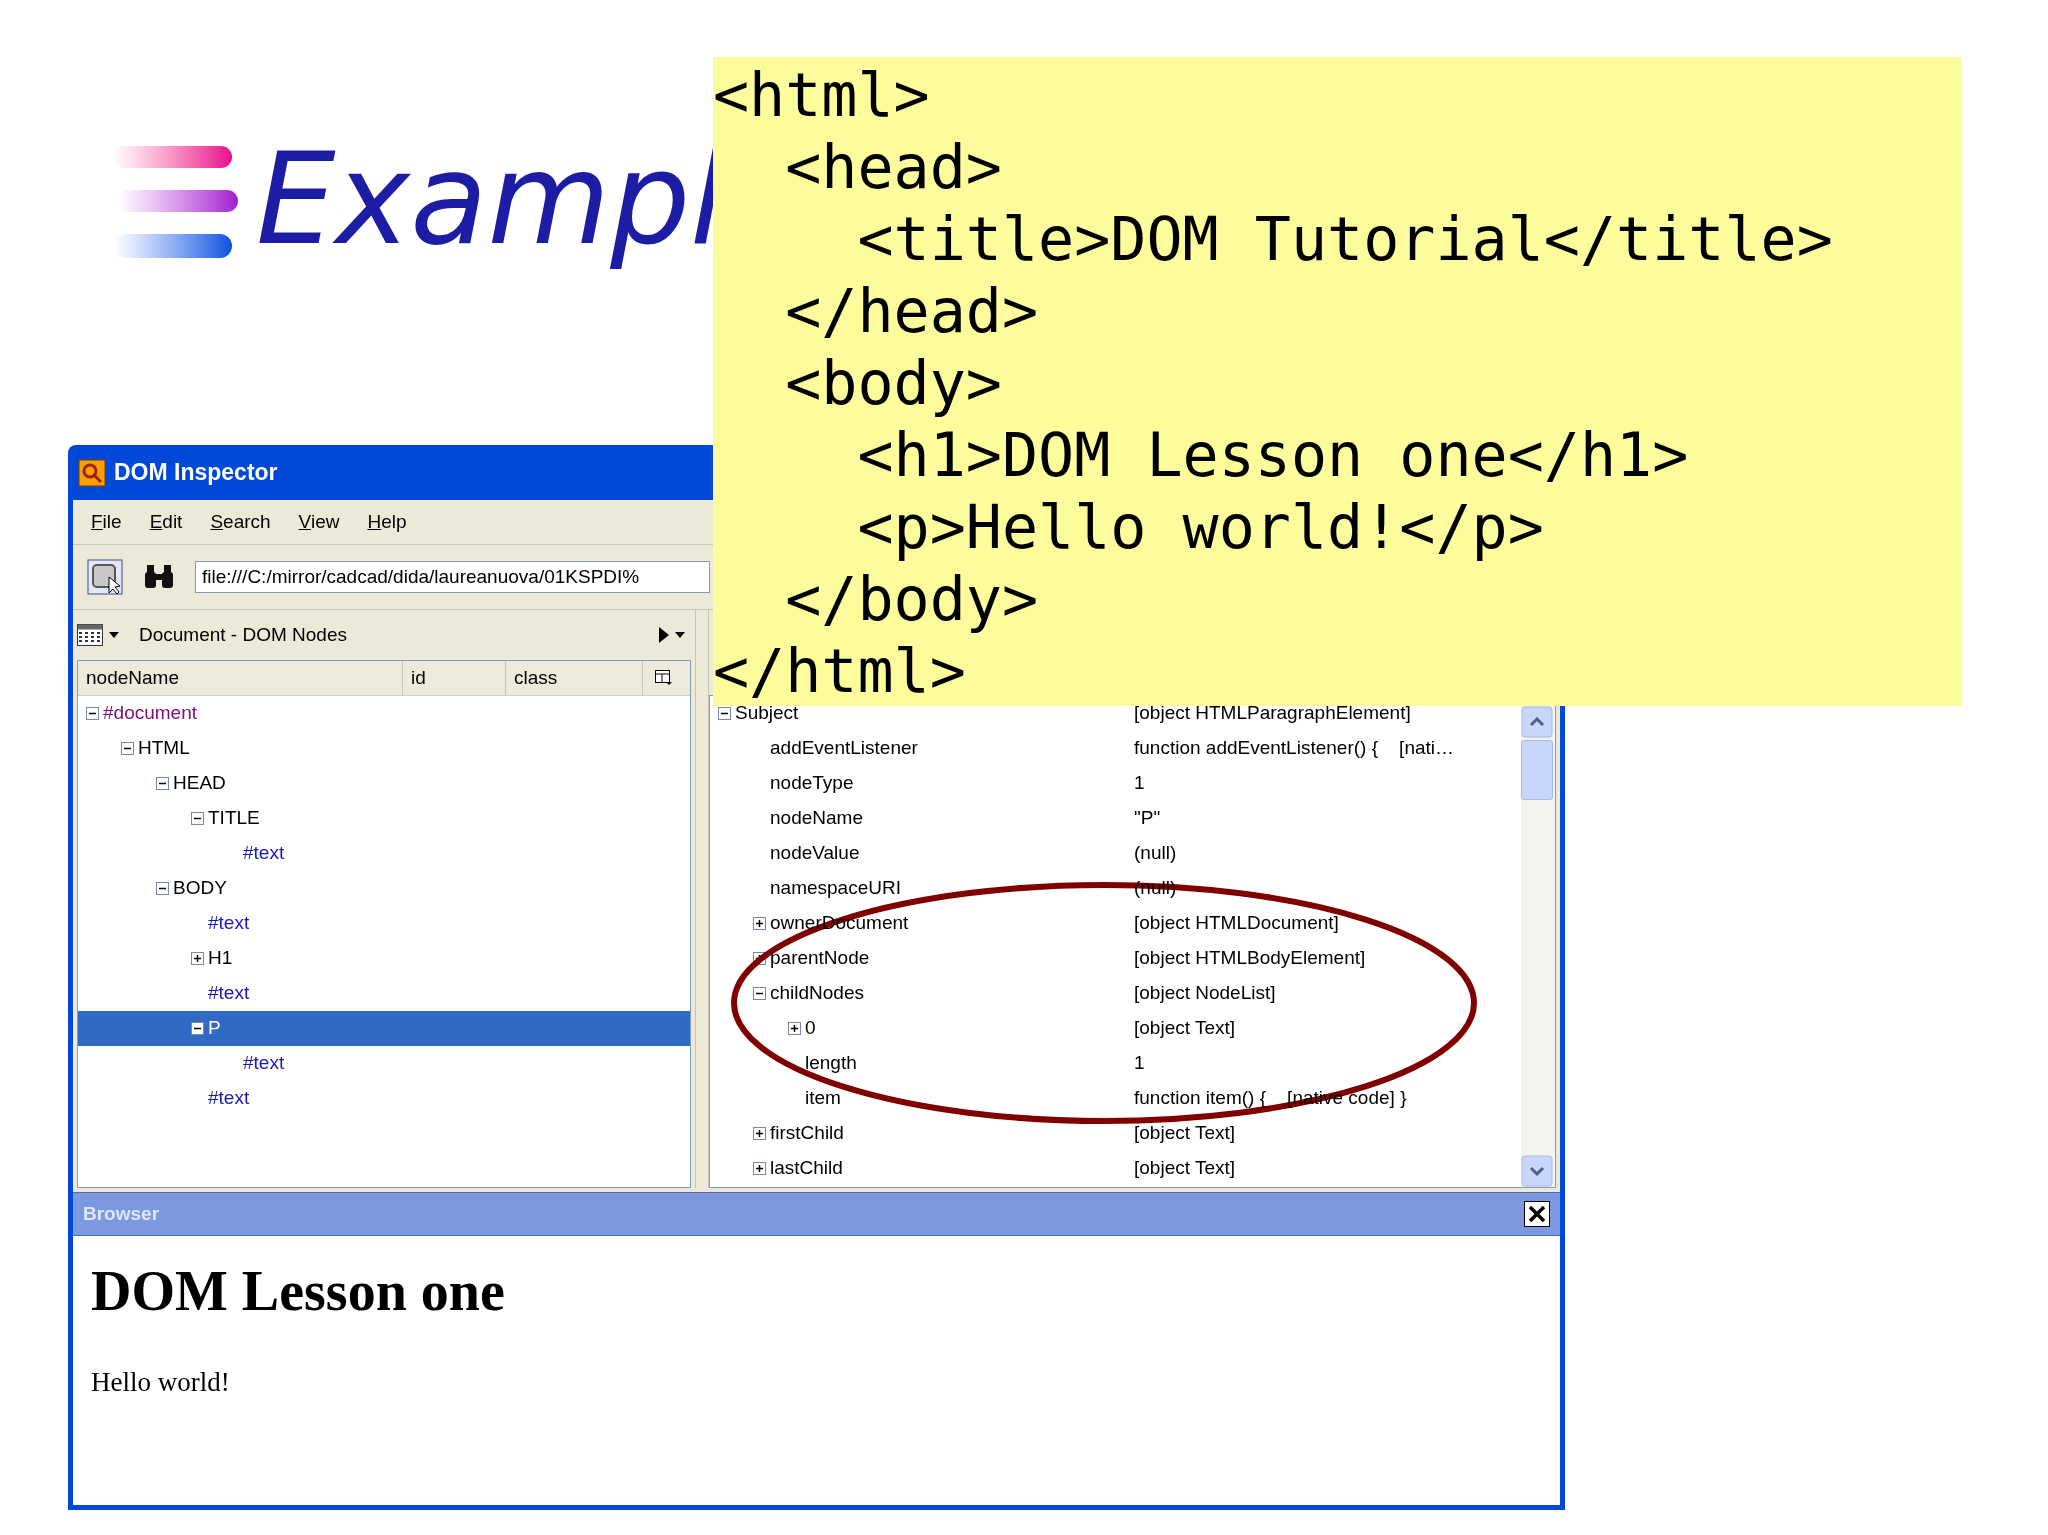  What do you see at coordinates (1537, 722) in the screenshot?
I see `scroll-up-icon` at bounding box center [1537, 722].